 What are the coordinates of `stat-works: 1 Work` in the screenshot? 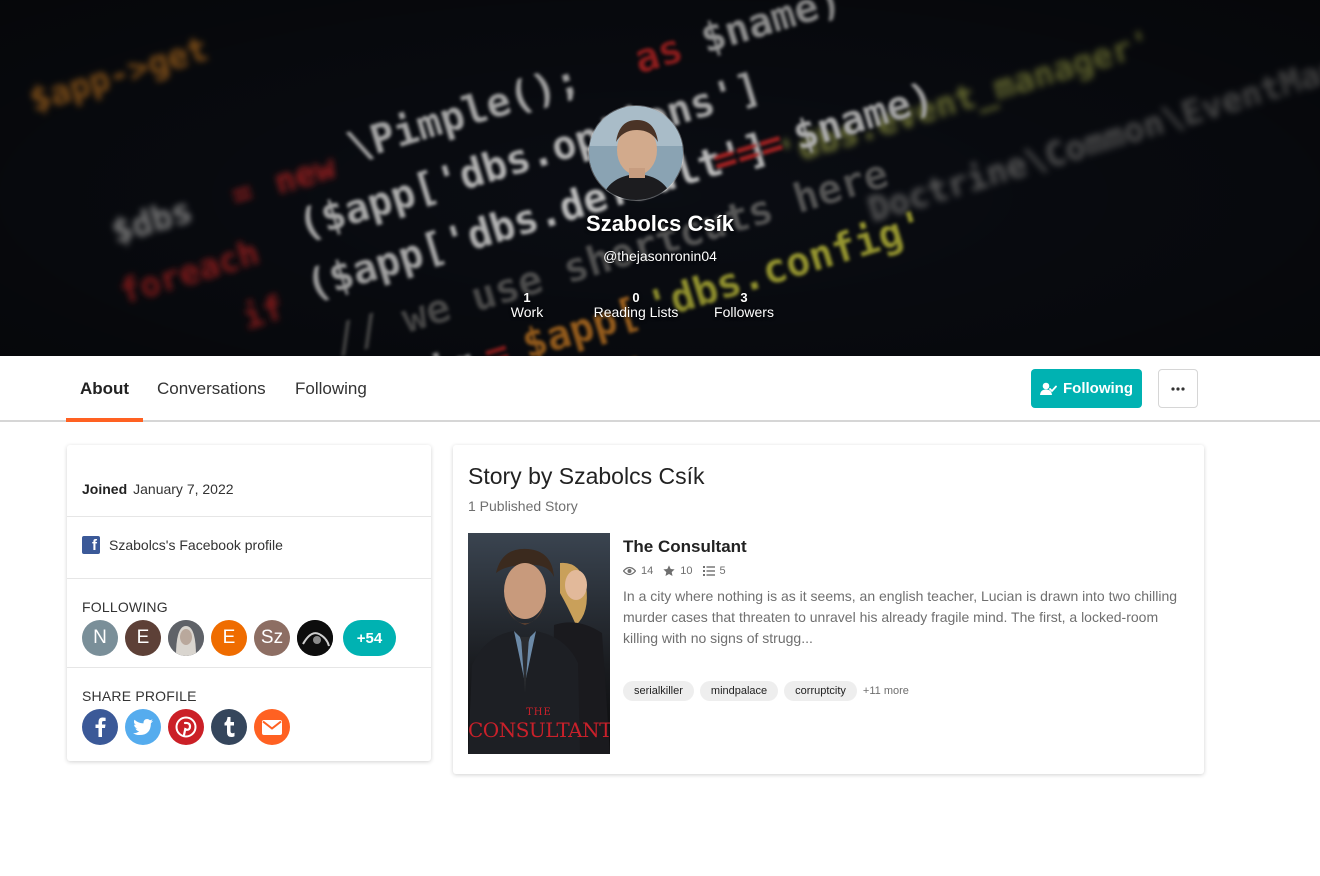 It's located at (527, 305).